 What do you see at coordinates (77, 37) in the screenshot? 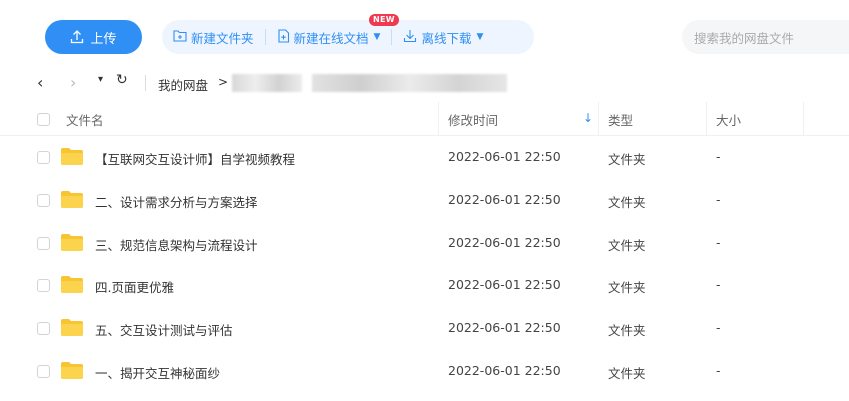
I see `upload-icon` at bounding box center [77, 37].